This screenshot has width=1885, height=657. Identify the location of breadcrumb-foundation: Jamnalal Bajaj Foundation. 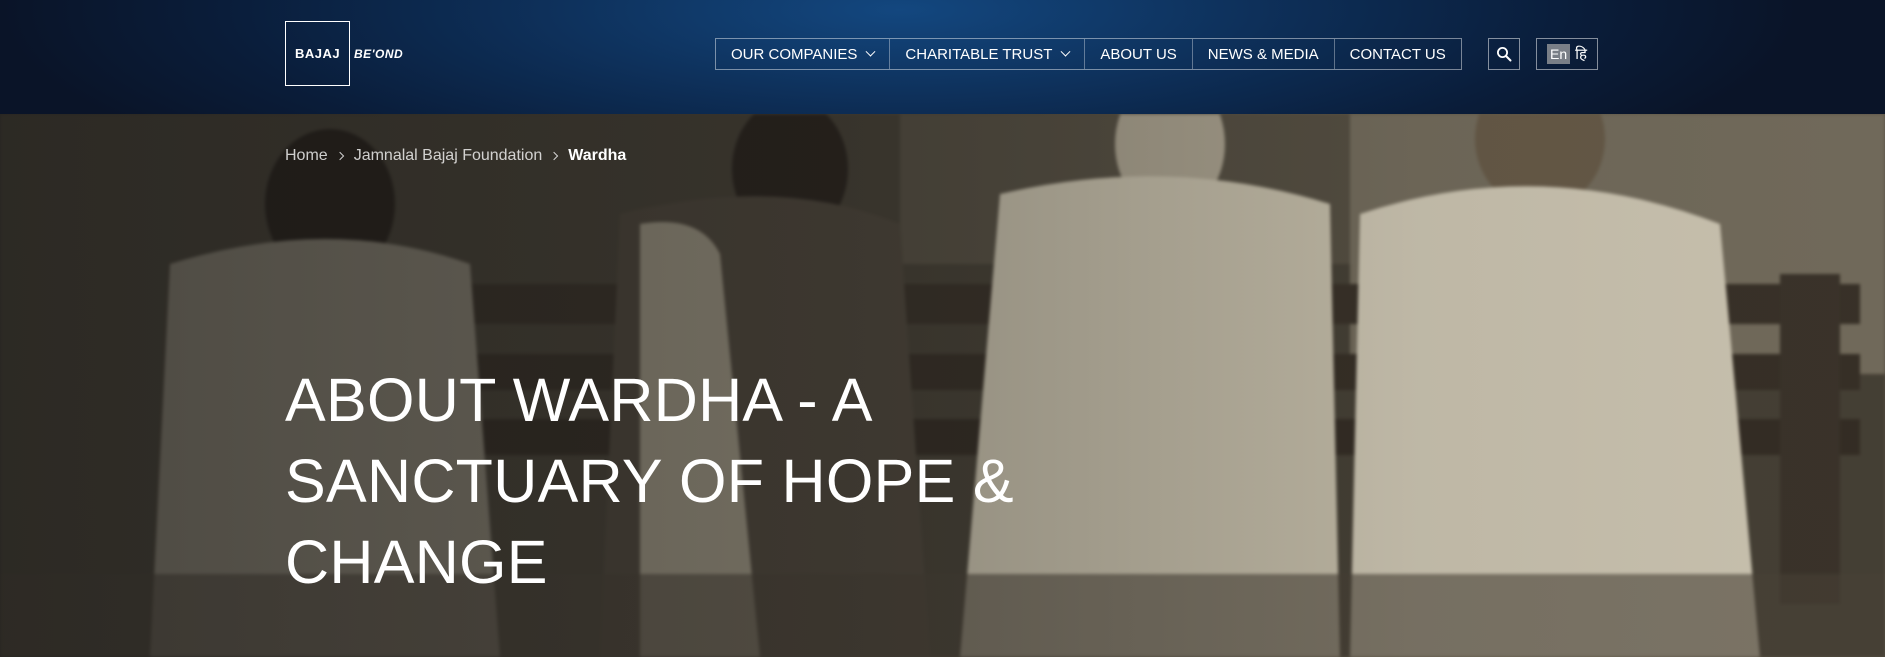
(448, 156).